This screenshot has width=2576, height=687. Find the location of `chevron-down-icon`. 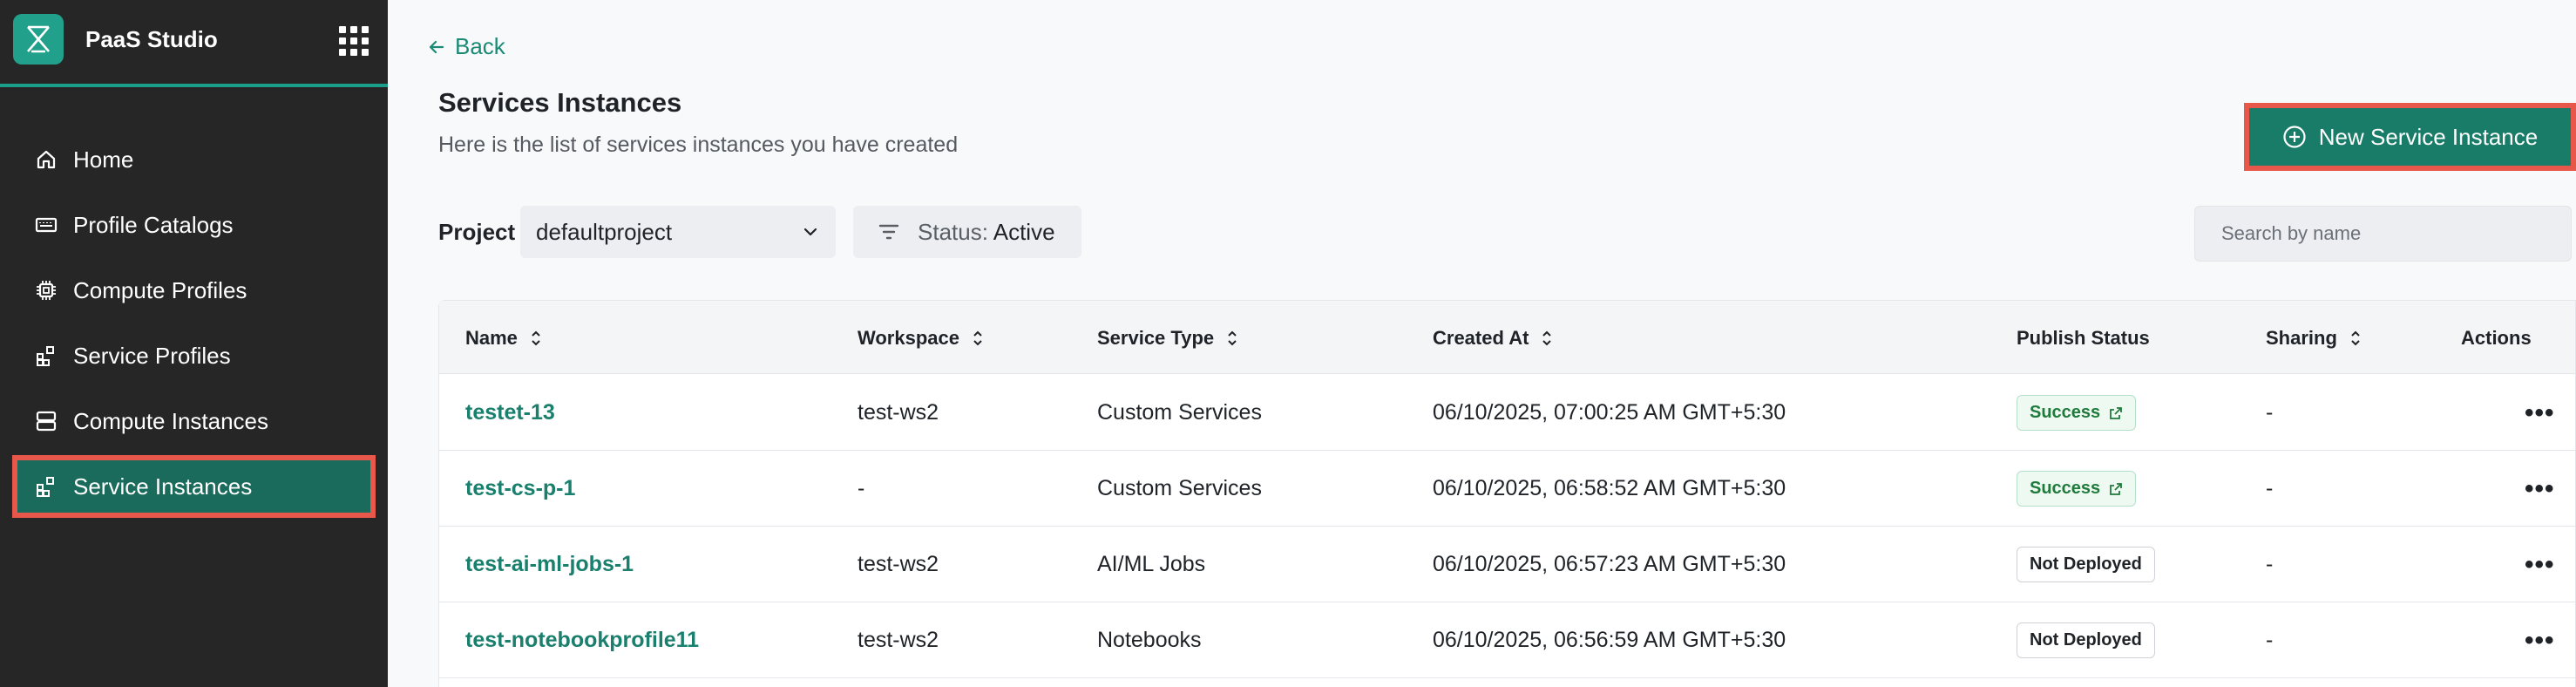

chevron-down-icon is located at coordinates (810, 232).